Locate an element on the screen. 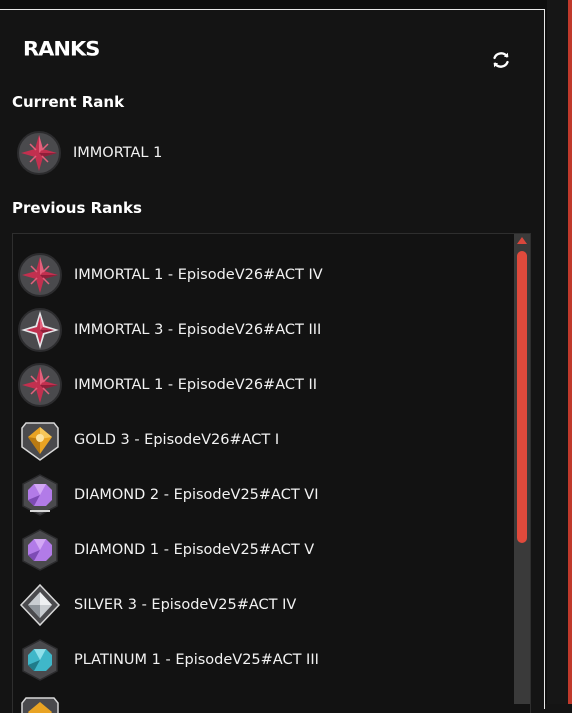  list-item: PLATINUM 1 - EpisodeV25#ACT III is located at coordinates (168, 660).